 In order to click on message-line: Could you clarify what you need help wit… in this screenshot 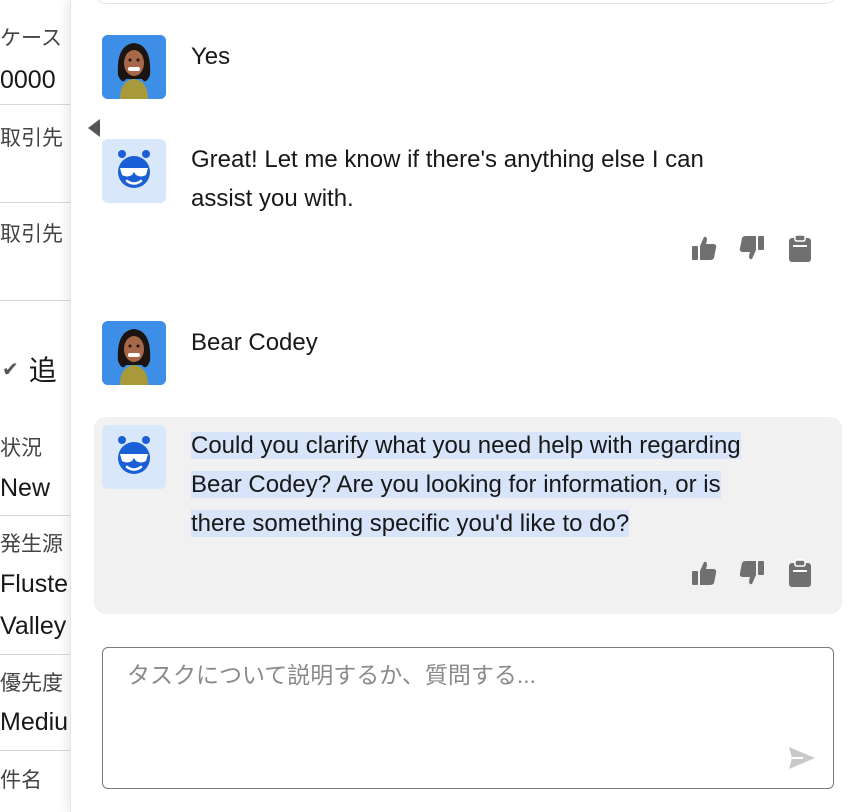, I will do `click(466, 445)`.